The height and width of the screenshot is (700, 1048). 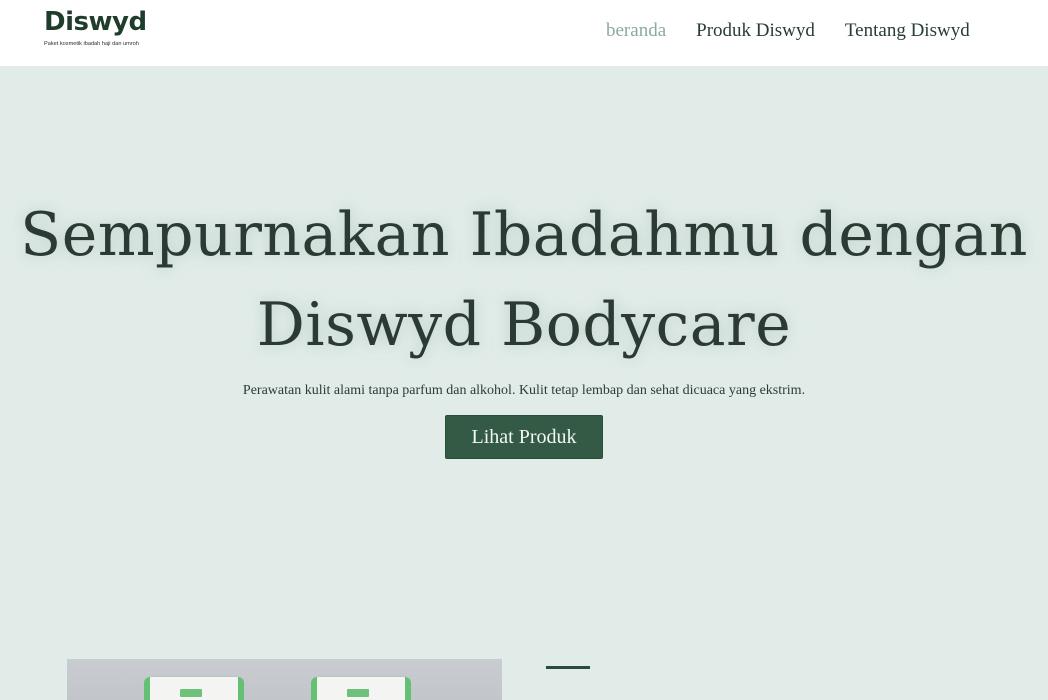 I want to click on main-nav: beranda Produk Diswyd Tentang Diswyd, so click(x=788, y=31).